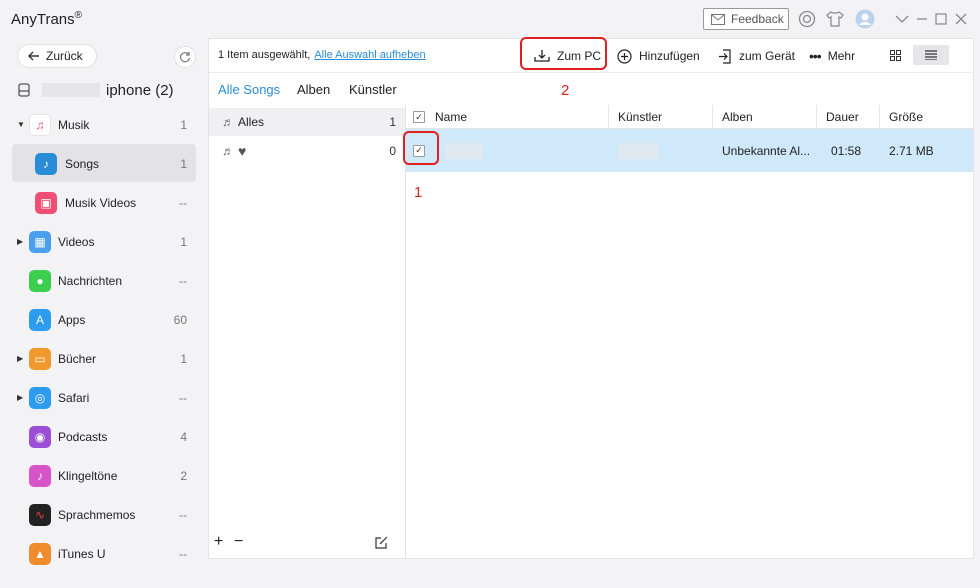 The image size is (980, 588). I want to click on edit-playlist-icon, so click(381, 542).